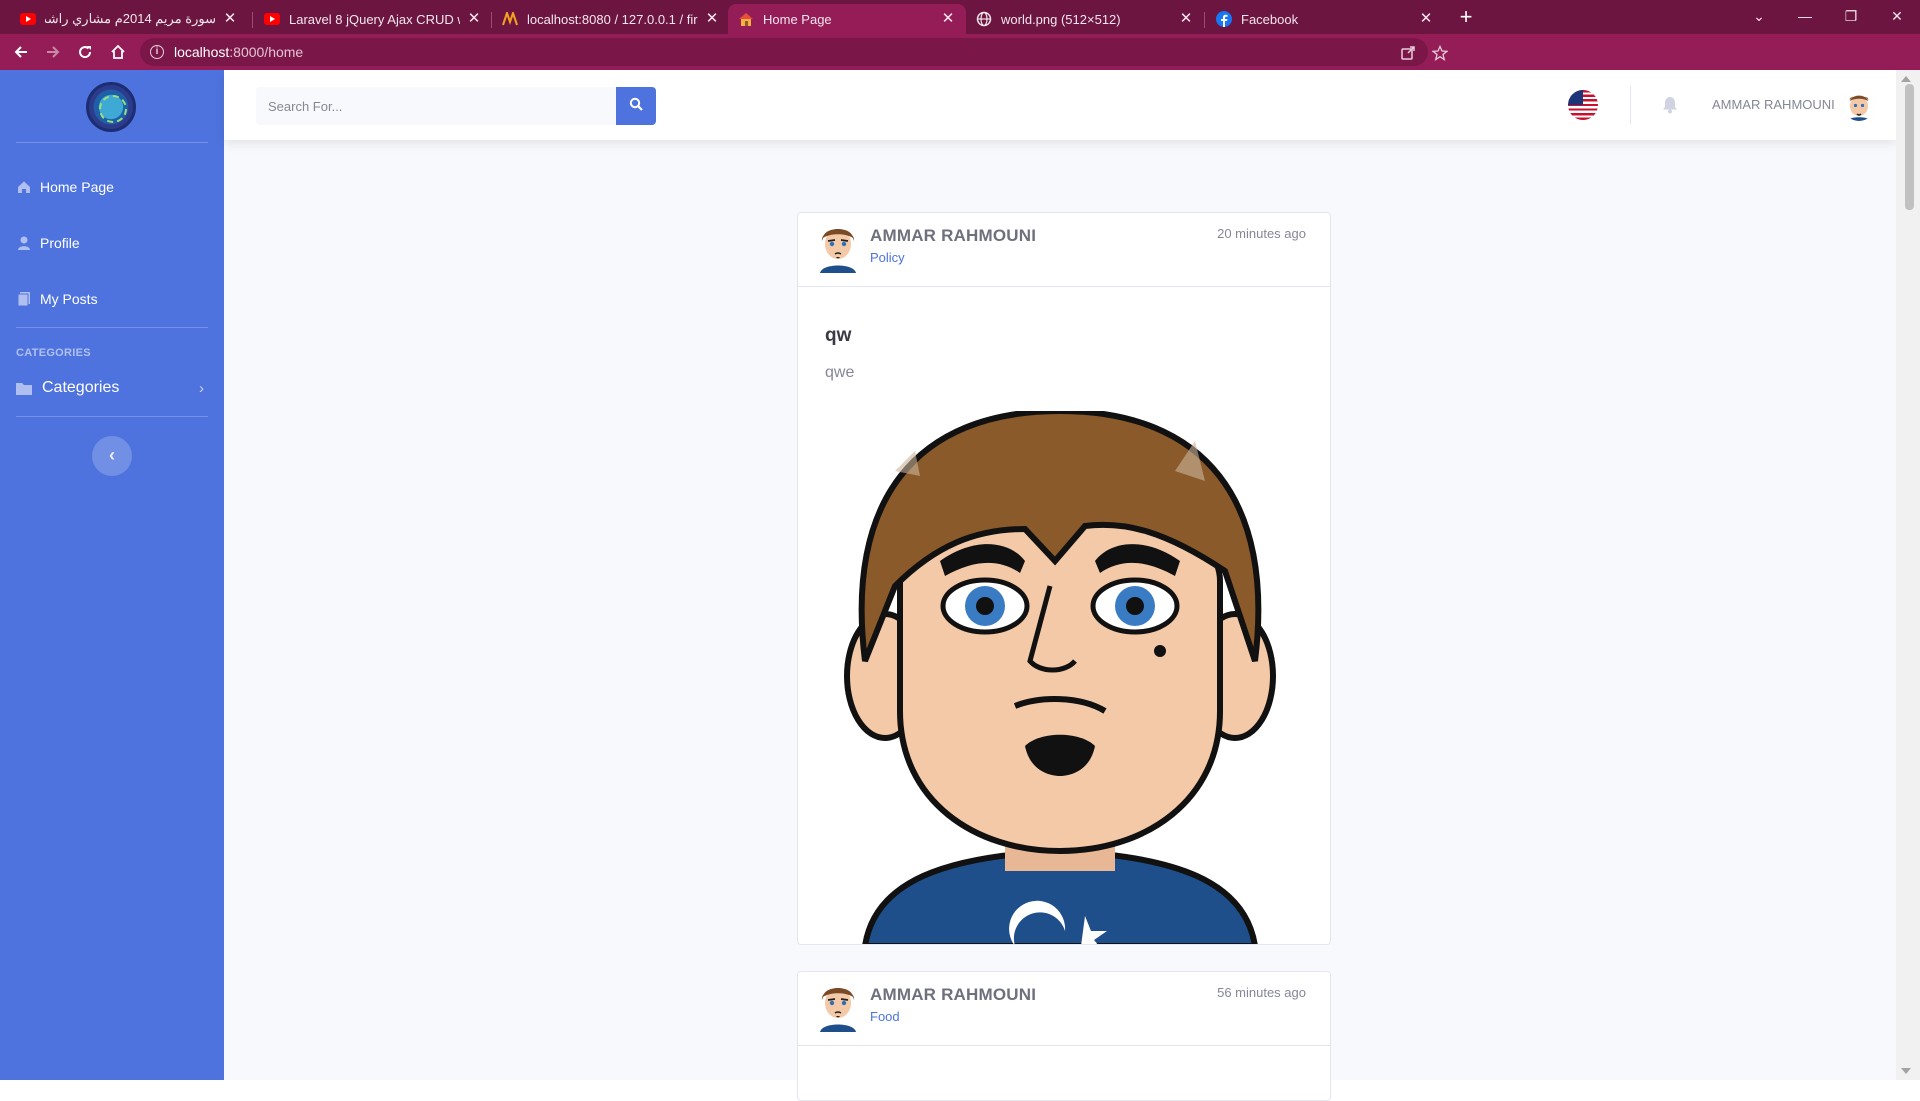  I want to click on post-image, so click(1060, 677).